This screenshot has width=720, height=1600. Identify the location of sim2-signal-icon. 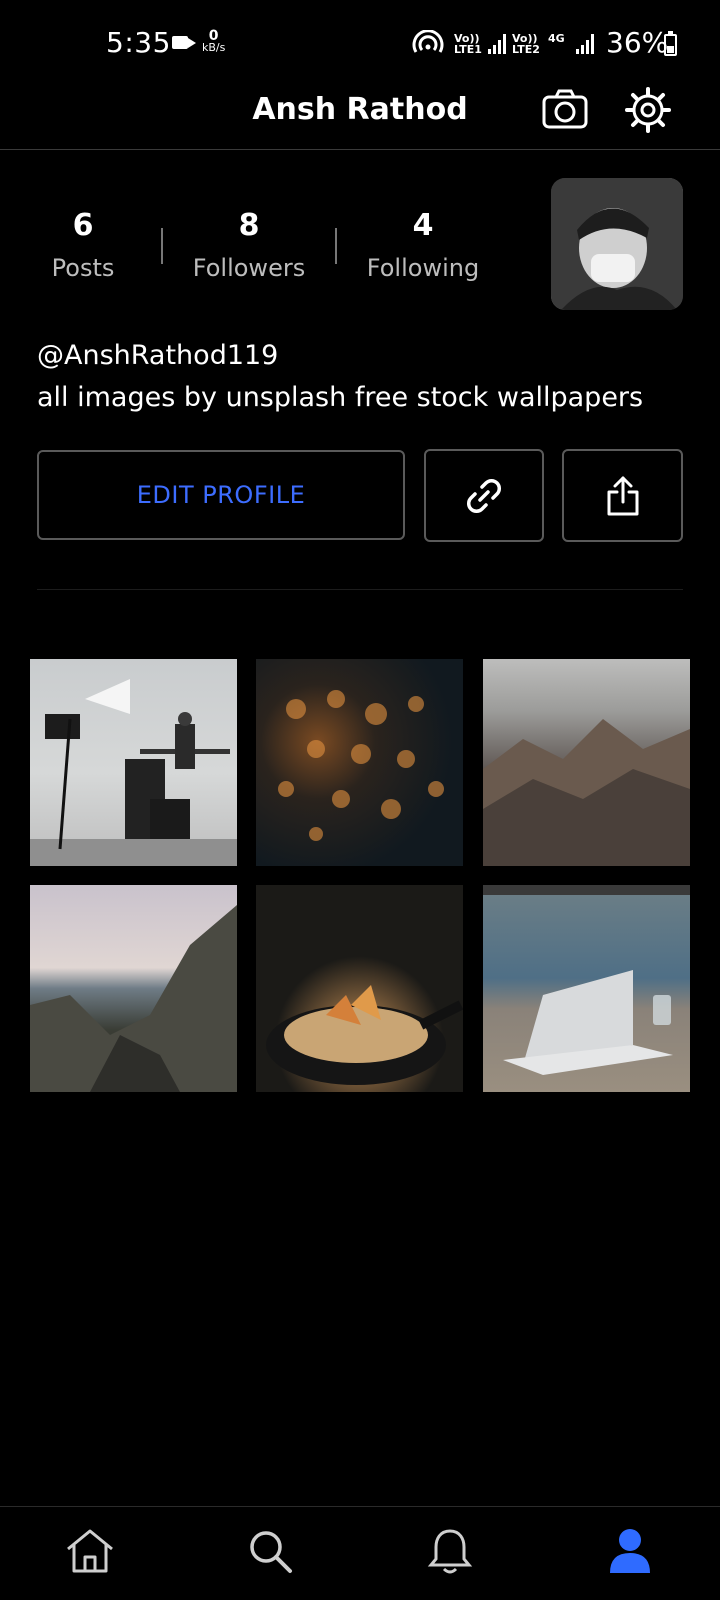
(585, 44).